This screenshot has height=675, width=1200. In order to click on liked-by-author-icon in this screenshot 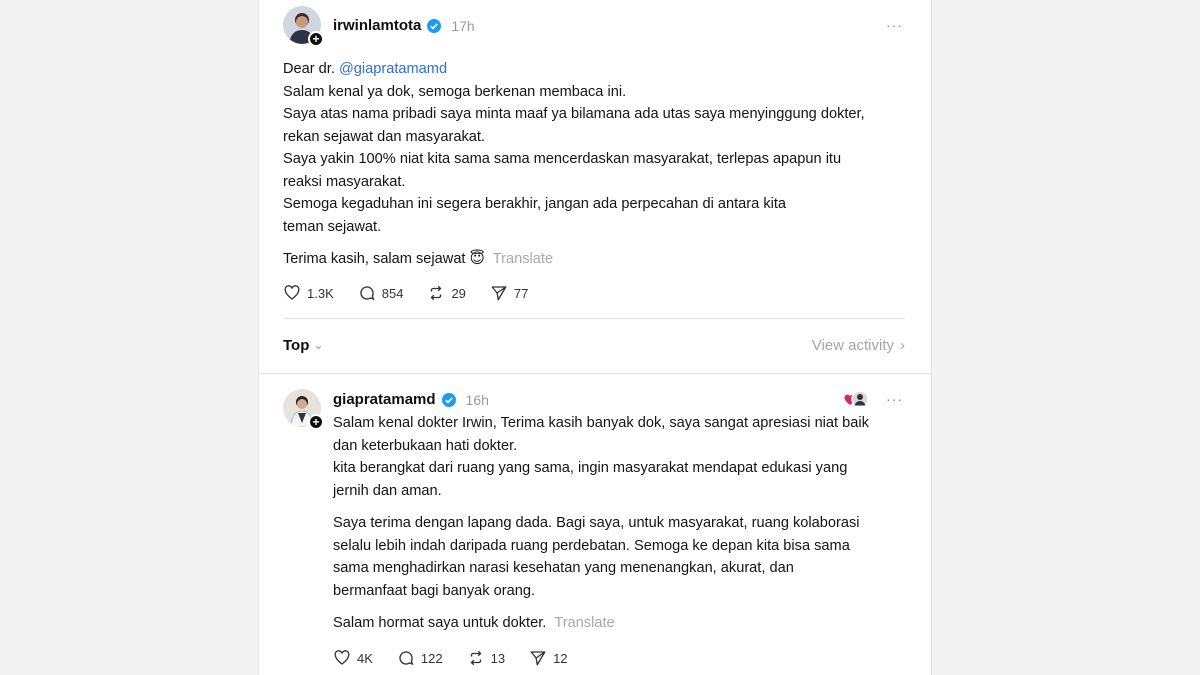, I will do `click(856, 399)`.